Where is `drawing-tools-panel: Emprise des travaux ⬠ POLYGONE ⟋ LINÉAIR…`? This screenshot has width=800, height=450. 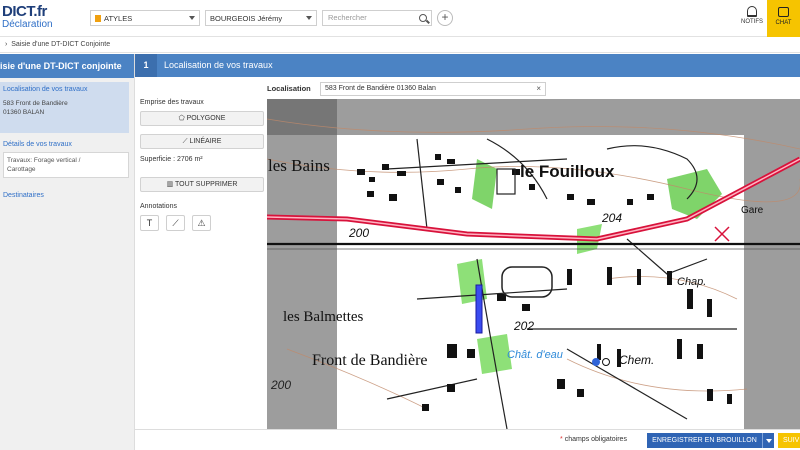
drawing-tools-panel: Emprise des travaux ⬠ POLYGONE ⟋ LINÉAIR… is located at coordinates (201, 253).